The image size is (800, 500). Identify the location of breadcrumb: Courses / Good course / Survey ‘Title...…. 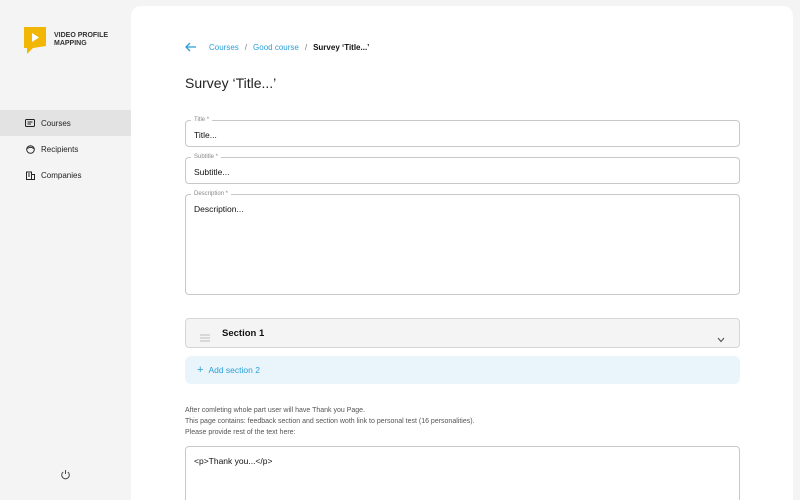
(277, 47).